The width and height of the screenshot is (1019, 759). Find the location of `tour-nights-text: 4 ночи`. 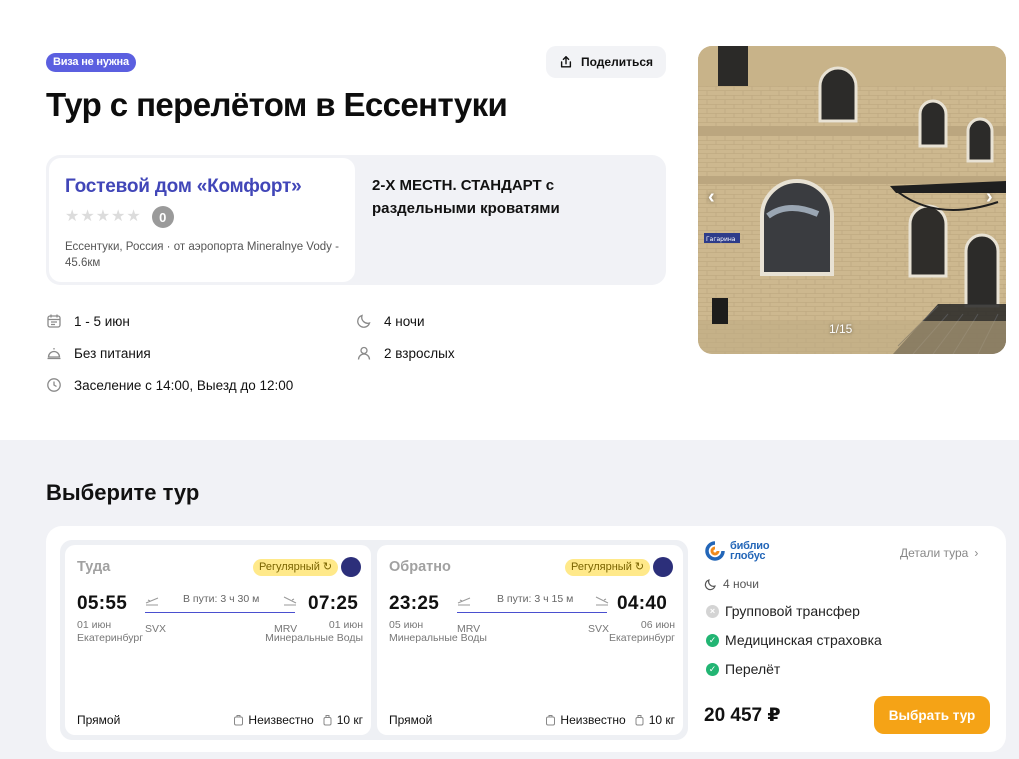

tour-nights-text: 4 ночи is located at coordinates (741, 584).